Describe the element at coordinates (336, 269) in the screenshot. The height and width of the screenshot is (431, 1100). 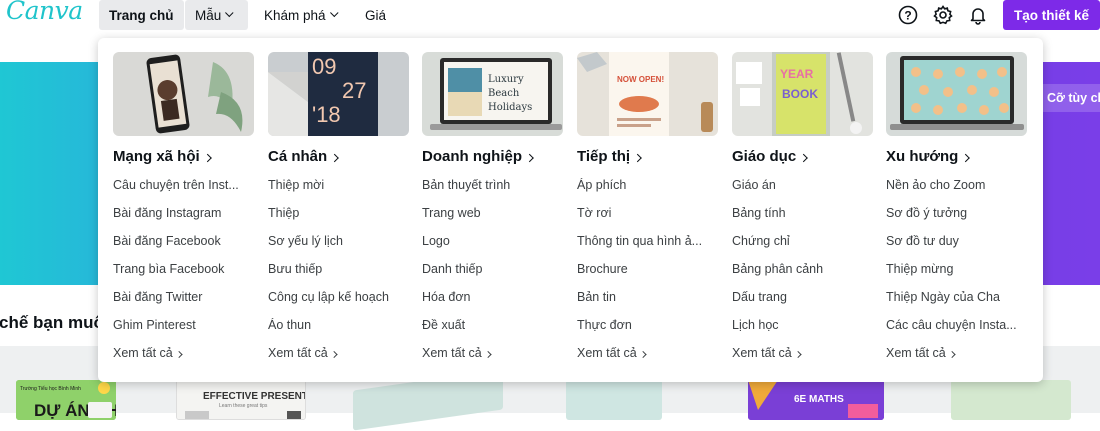
I see `menu-item: Bưu thiếp` at that location.